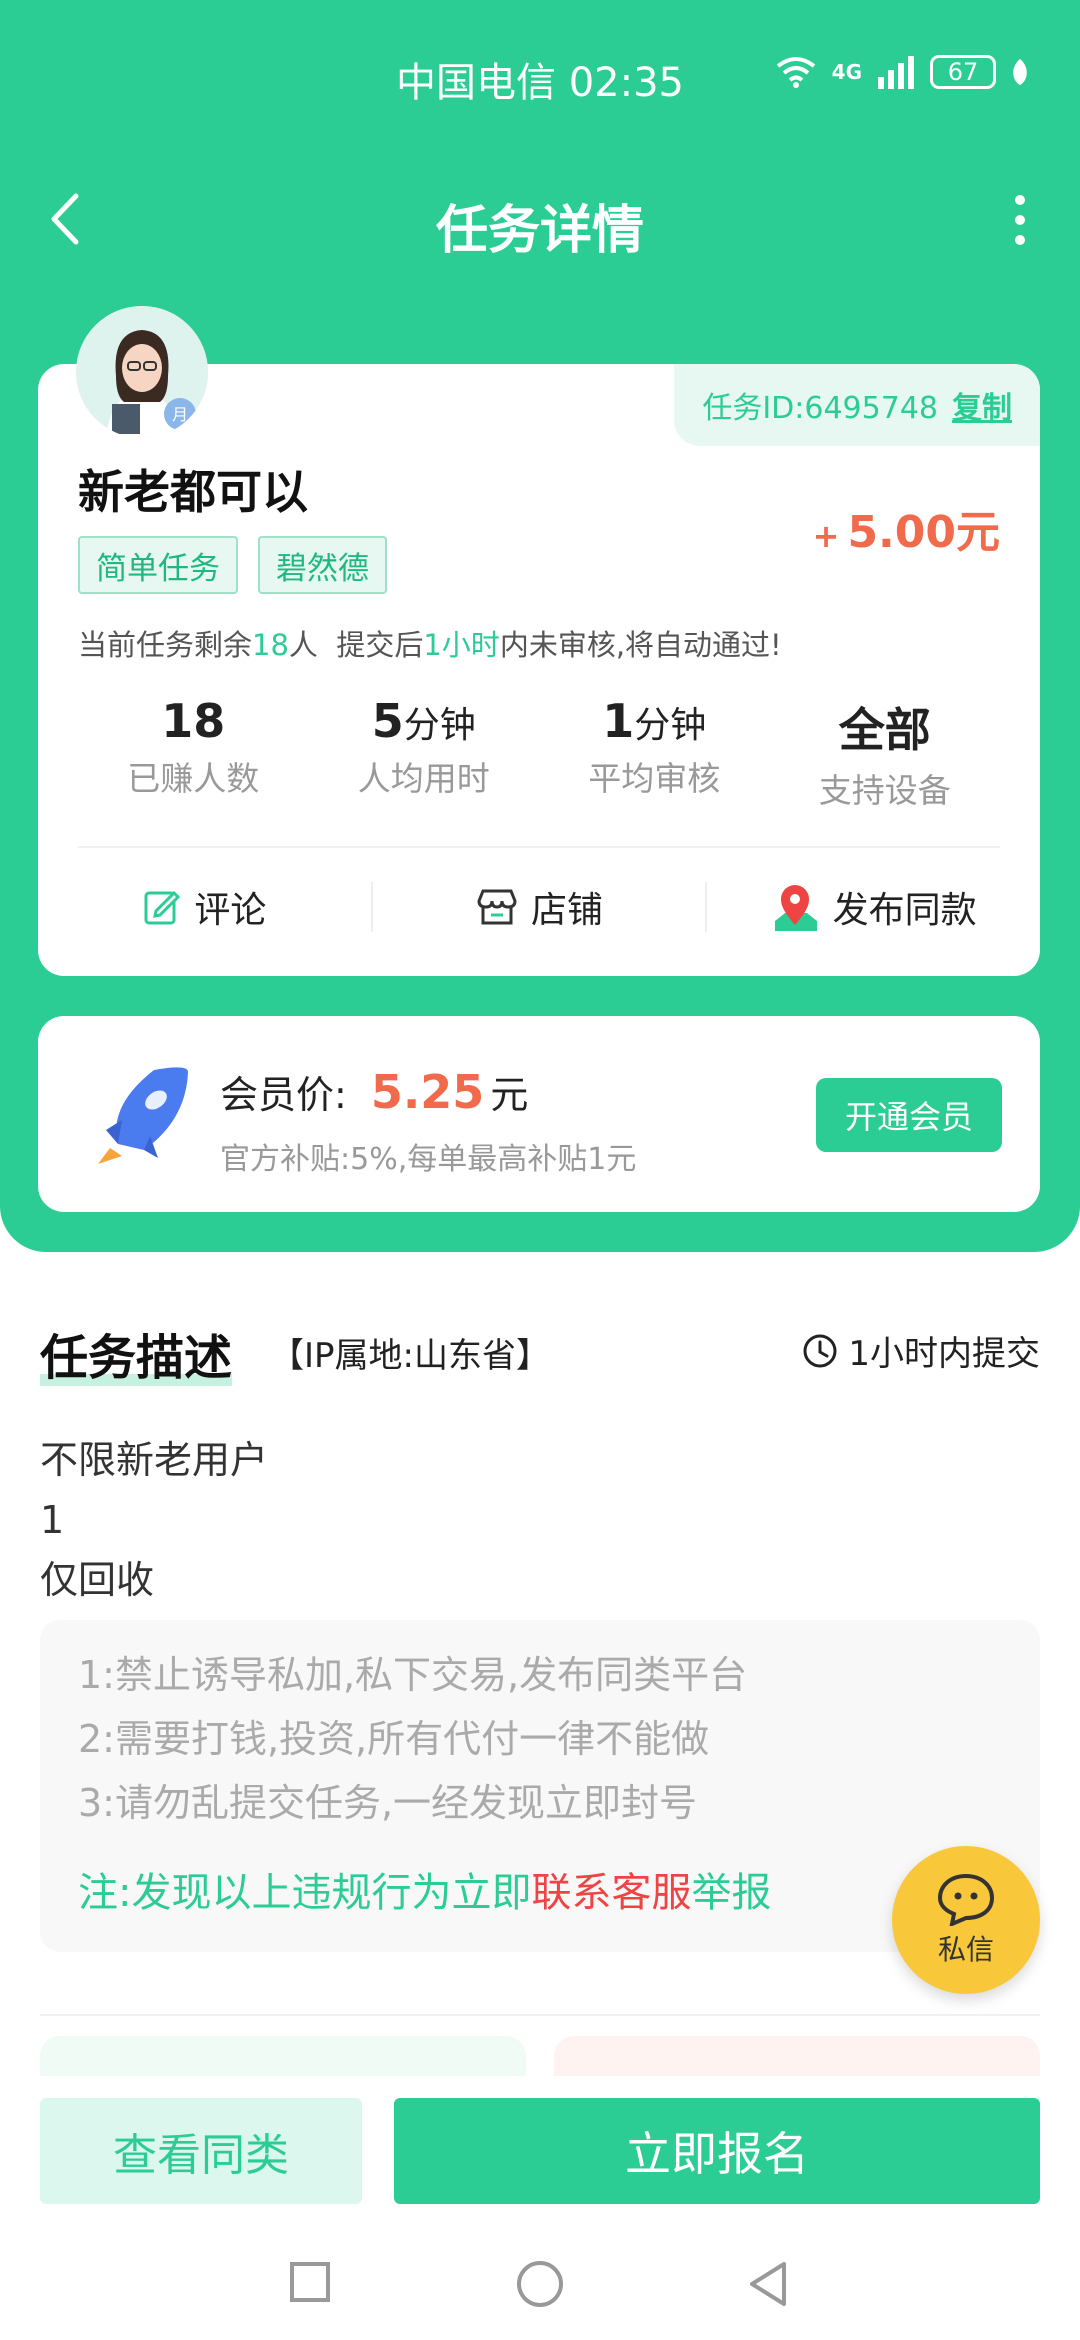  Describe the element at coordinates (394, 1739) in the screenshot. I see `rule-item: 2:需要打钱,投资,所有代付一律不能做` at that location.